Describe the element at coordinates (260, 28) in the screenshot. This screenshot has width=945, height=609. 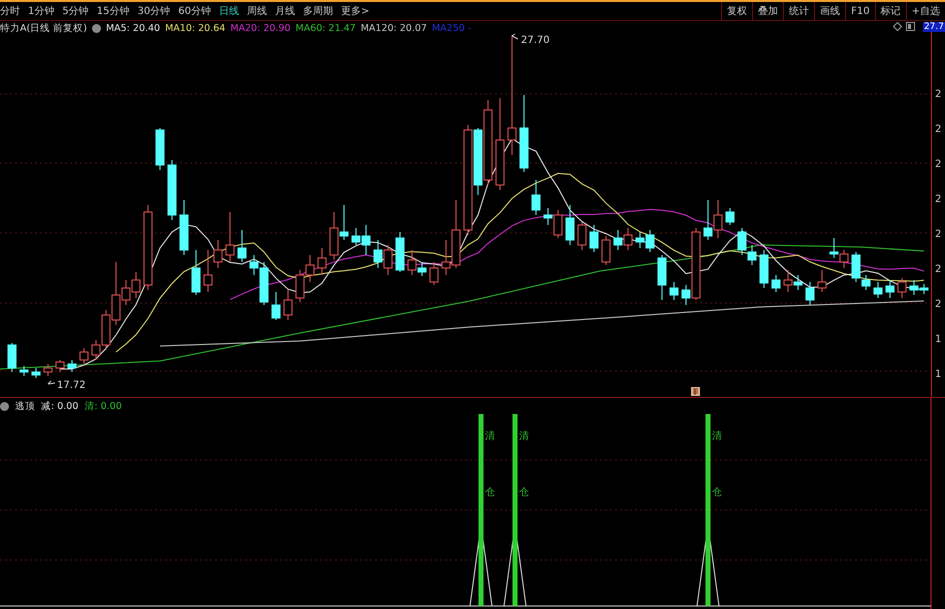
I see `moving-average-value: MA20: 20.90` at that location.